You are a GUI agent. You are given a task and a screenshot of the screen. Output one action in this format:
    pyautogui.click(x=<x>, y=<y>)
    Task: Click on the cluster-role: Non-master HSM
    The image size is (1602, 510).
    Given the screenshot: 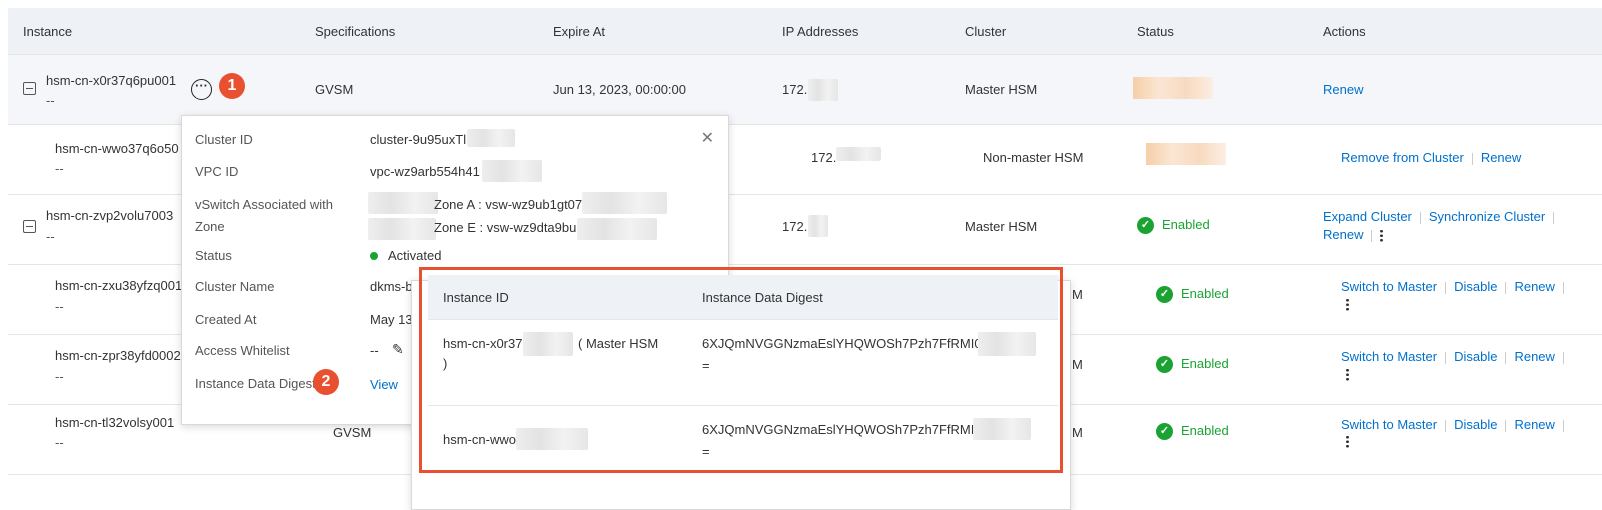 What is the action you would take?
    pyautogui.click(x=1033, y=157)
    